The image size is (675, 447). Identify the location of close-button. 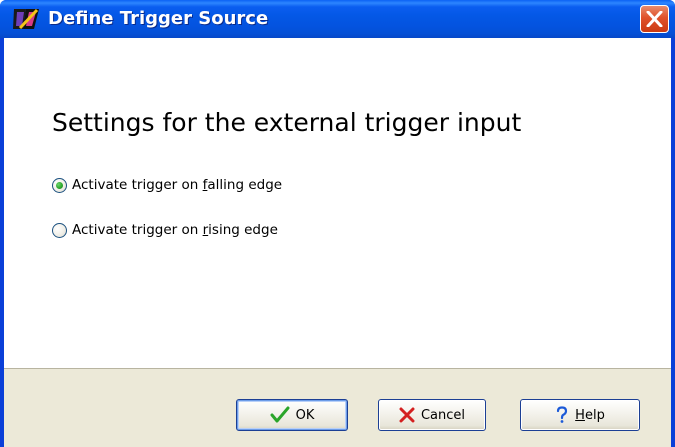
(654, 19).